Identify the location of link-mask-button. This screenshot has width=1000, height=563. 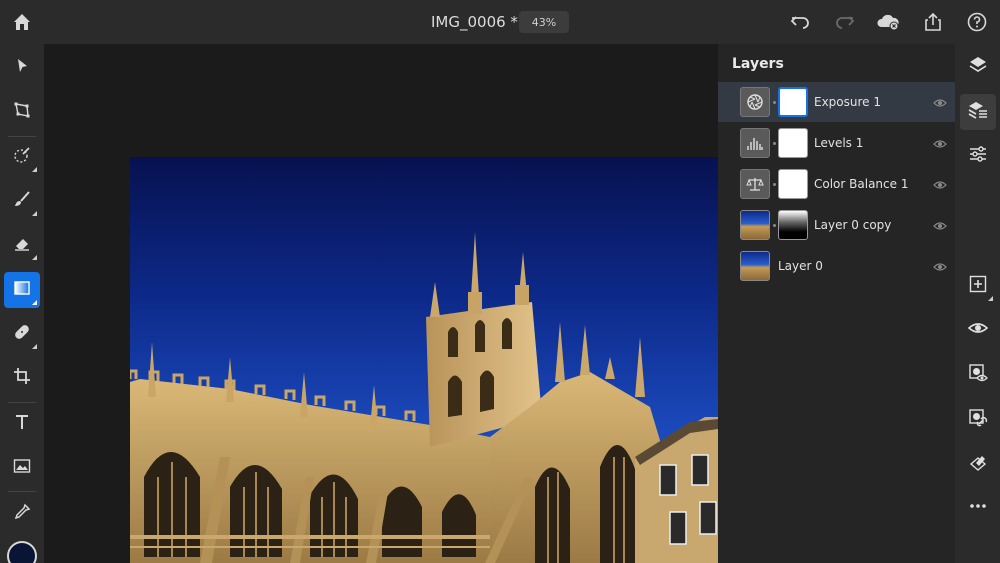
(978, 420).